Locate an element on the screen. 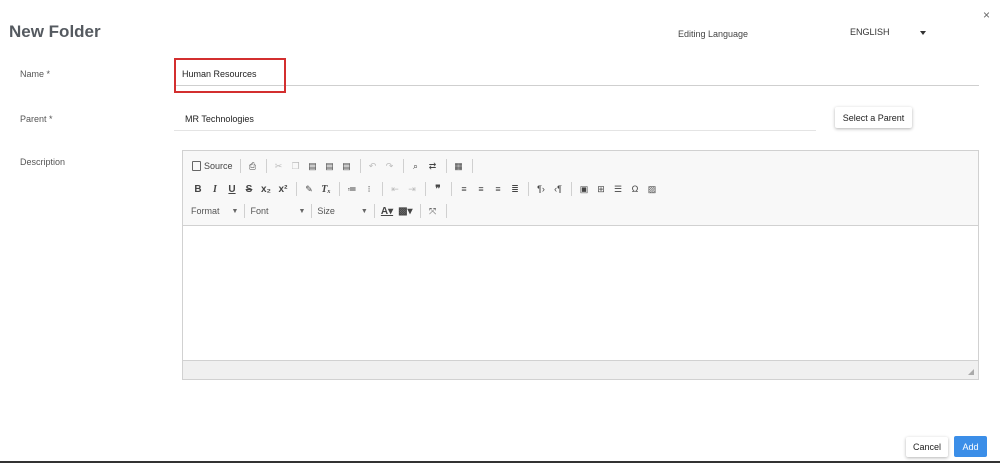 Image resolution: width=1000 pixels, height=463 pixels. parent-field: MR Technologies is located at coordinates (219, 119).